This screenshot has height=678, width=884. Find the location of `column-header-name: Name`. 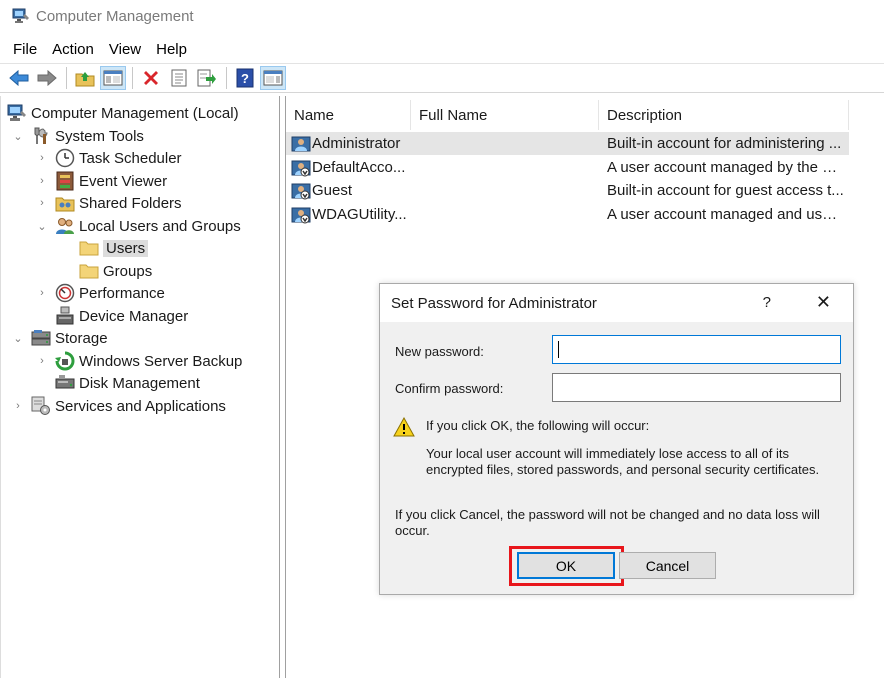

column-header-name: Name is located at coordinates (348, 115).